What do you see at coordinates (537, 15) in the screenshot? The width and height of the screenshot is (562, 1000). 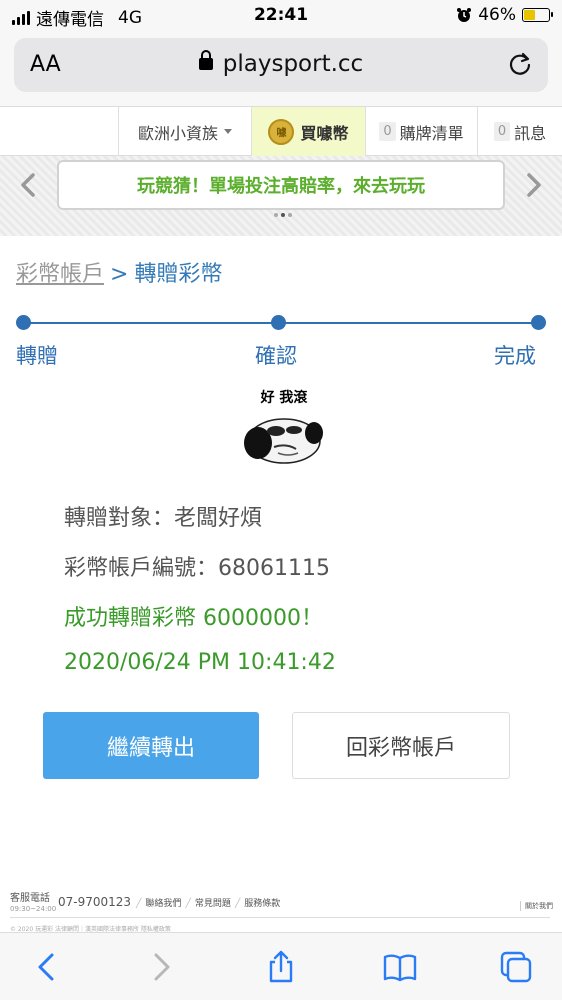 I see `battery-icon` at bounding box center [537, 15].